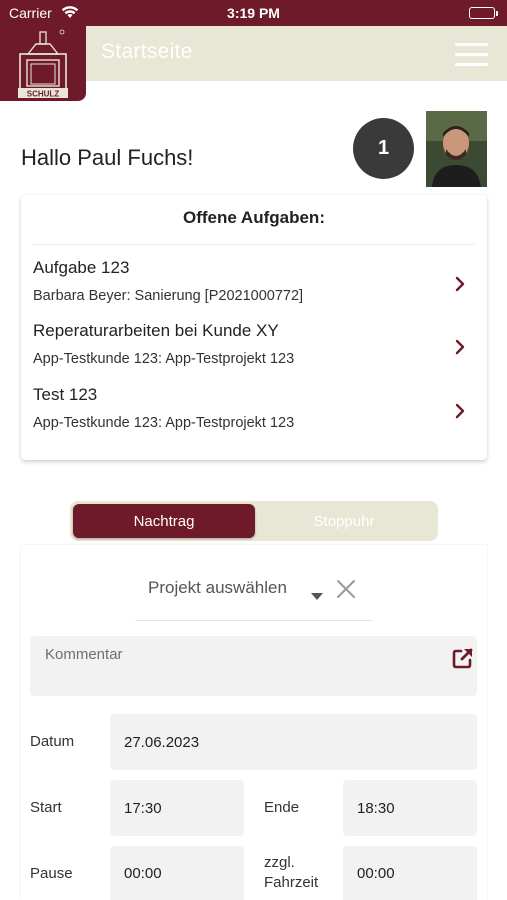 The image size is (507, 900). I want to click on pause-label: Pause, so click(51, 873).